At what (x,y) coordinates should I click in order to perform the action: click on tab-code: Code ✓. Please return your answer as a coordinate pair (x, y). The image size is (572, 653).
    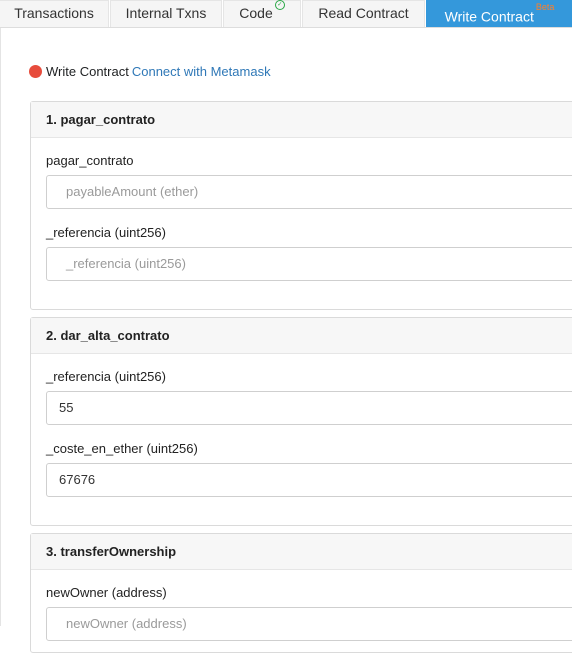
    Looking at the image, I should click on (262, 13).